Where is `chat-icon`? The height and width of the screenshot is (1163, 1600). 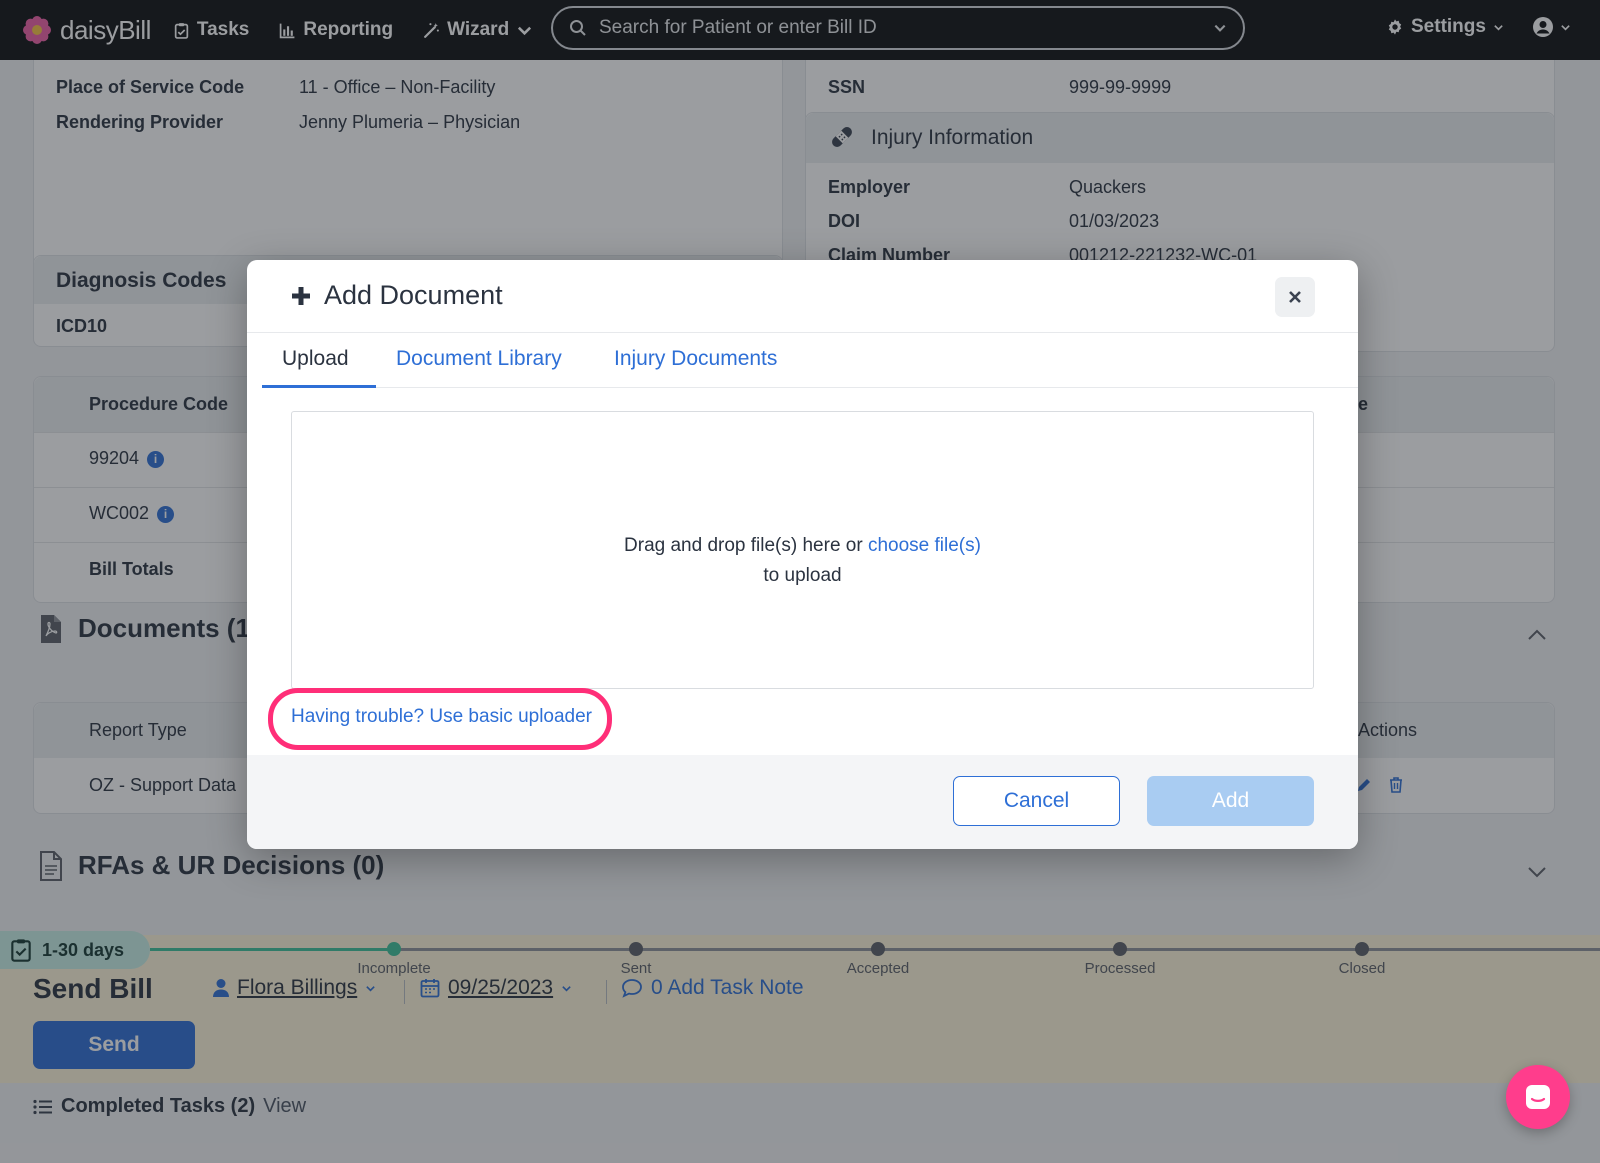
chat-icon is located at coordinates (1538, 1097).